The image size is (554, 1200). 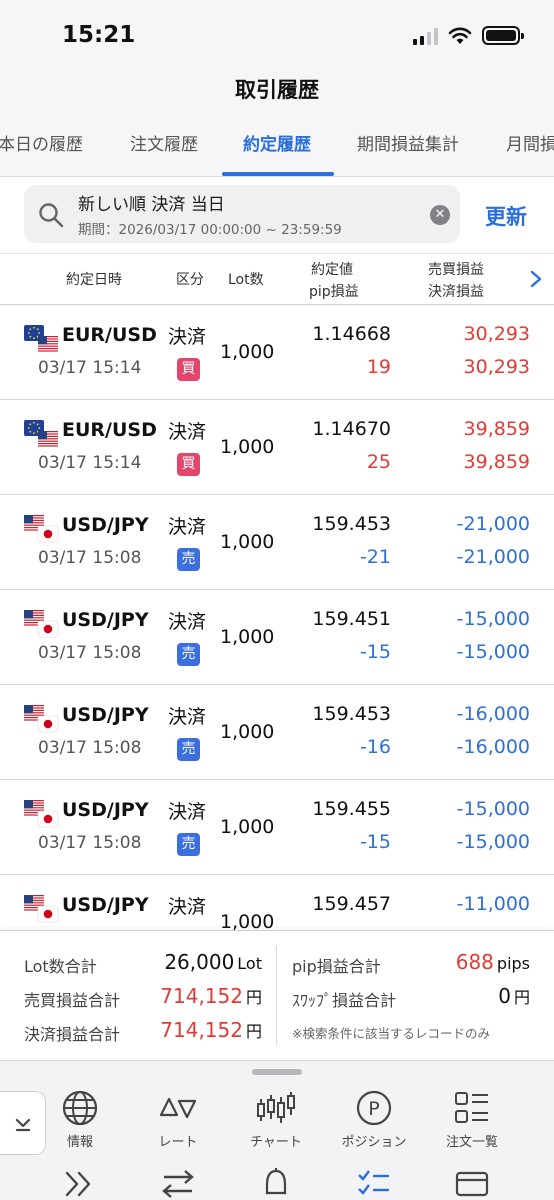 What do you see at coordinates (51, 215) in the screenshot?
I see `search-icon` at bounding box center [51, 215].